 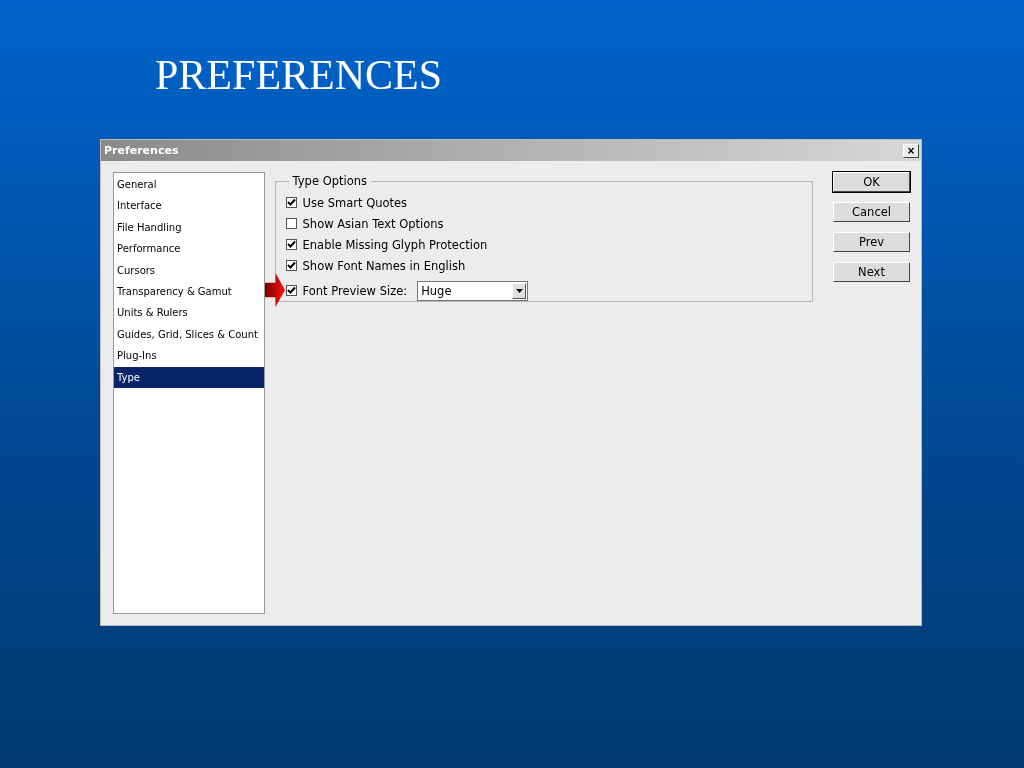 What do you see at coordinates (189, 313) in the screenshot?
I see `category-item: Units & Rulers` at bounding box center [189, 313].